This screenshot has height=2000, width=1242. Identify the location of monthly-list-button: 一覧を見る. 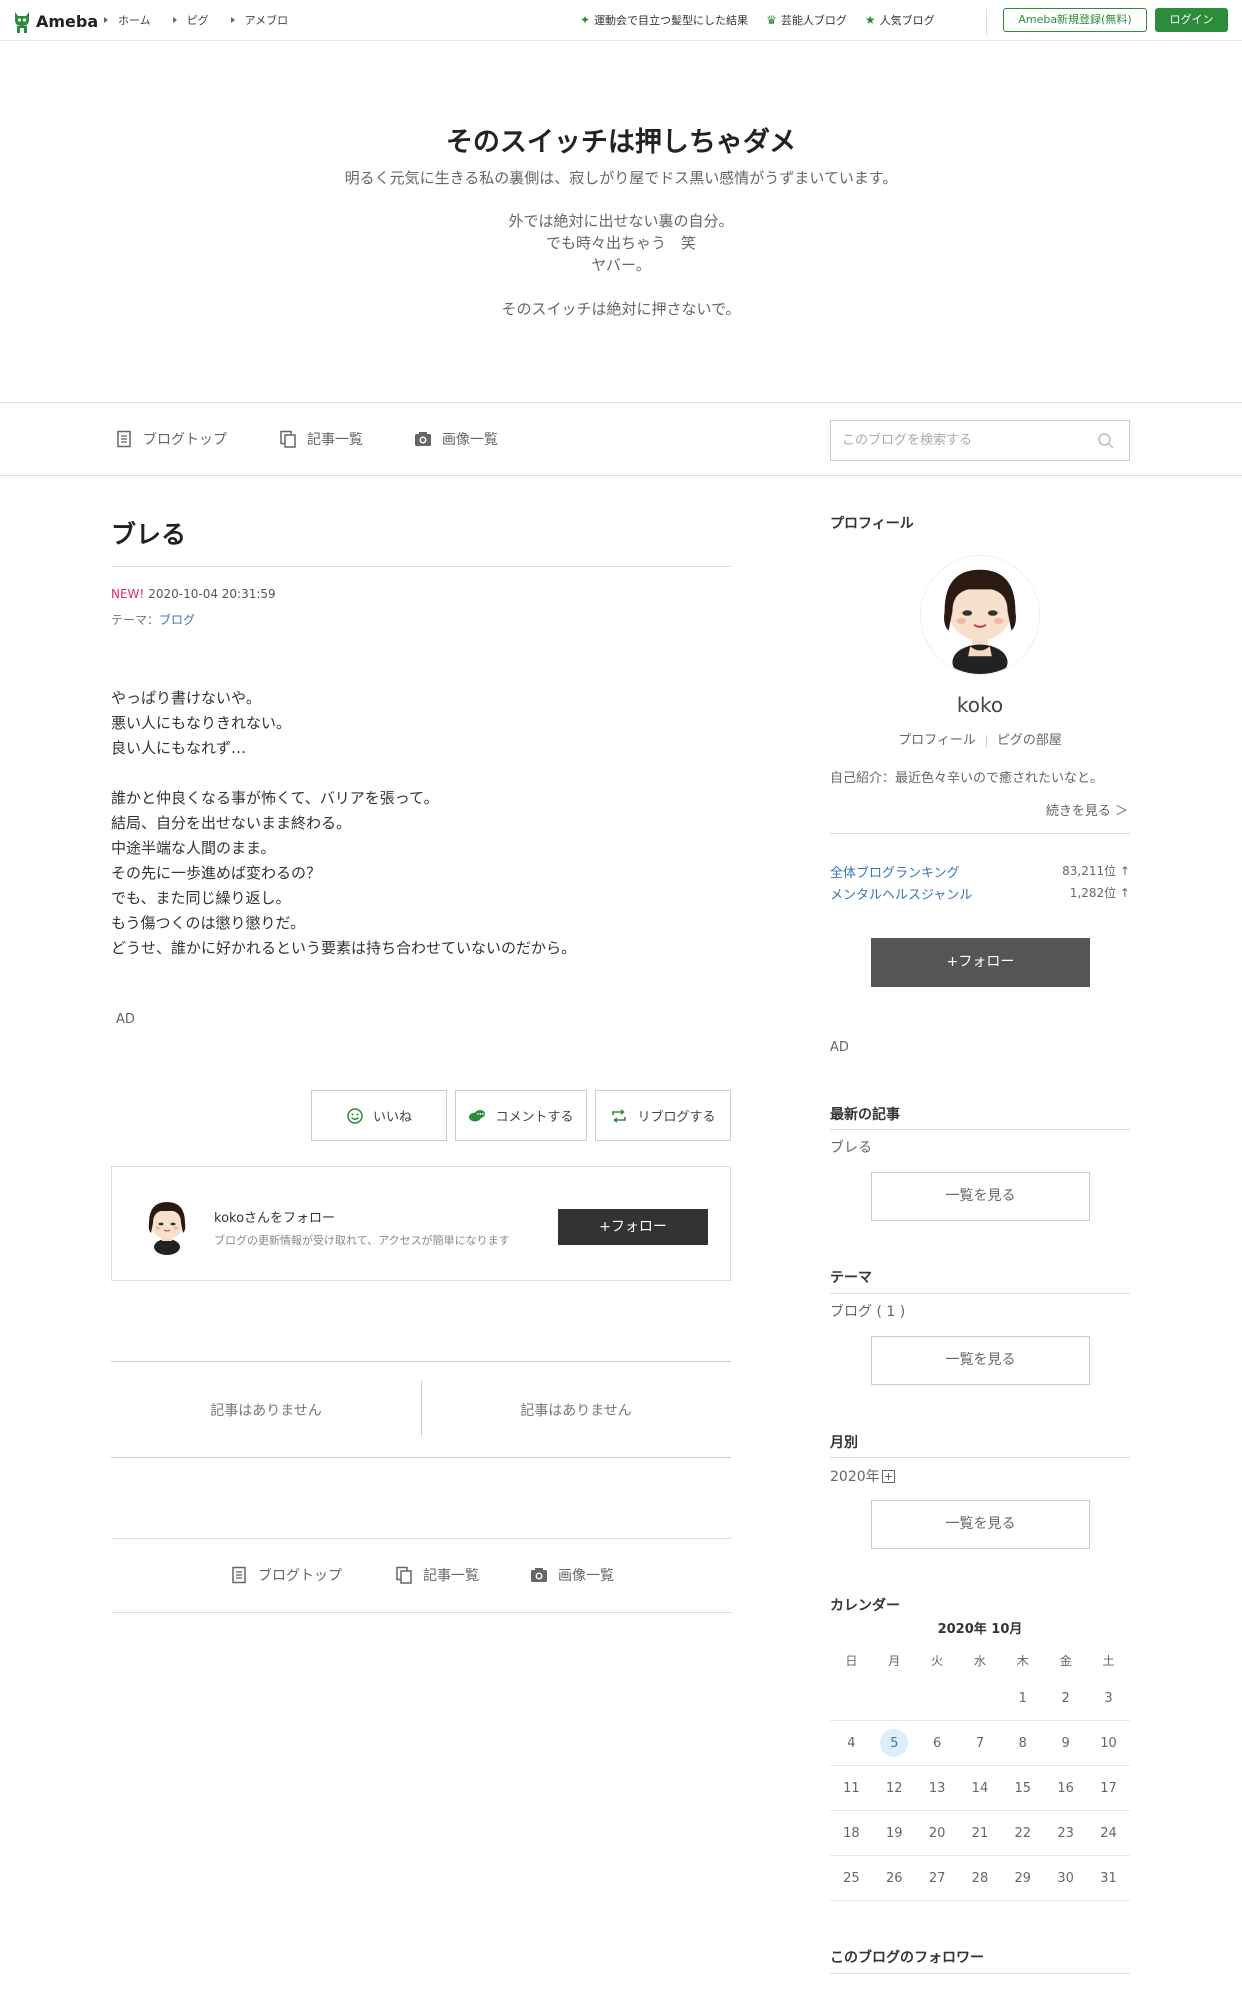
(980, 1524).